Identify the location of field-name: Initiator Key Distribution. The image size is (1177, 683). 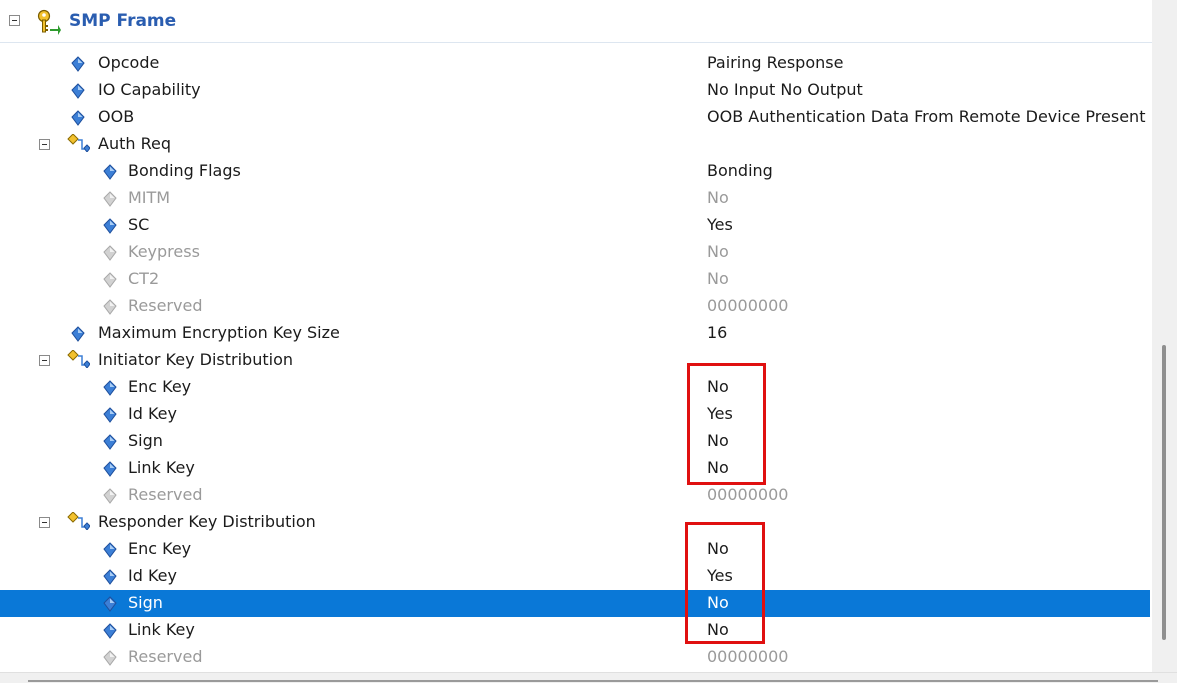
(195, 359).